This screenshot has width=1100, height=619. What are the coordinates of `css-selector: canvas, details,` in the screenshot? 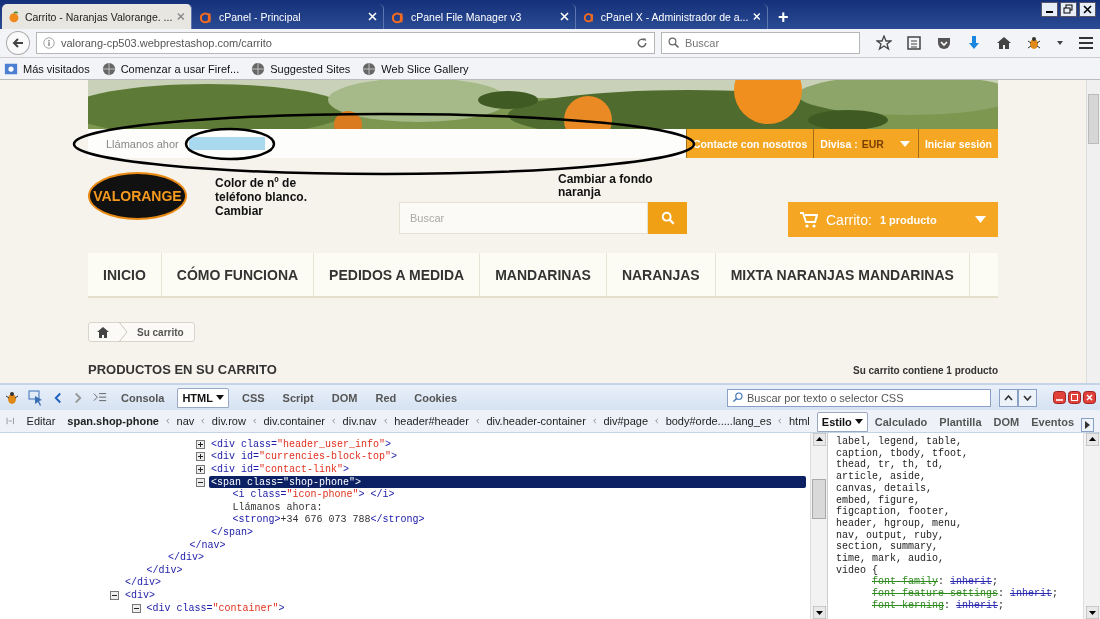 It's located at (884, 488).